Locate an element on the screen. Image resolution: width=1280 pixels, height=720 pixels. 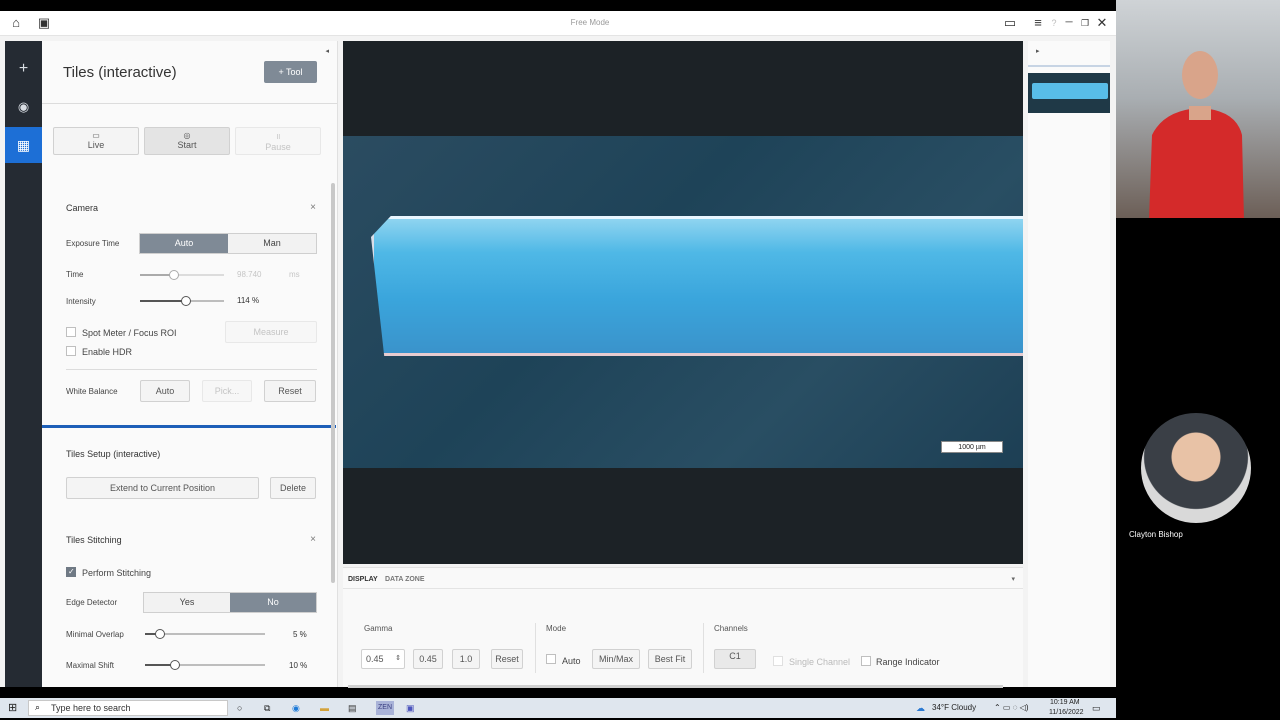
exposure-man: Man is located at coordinates (272, 243).